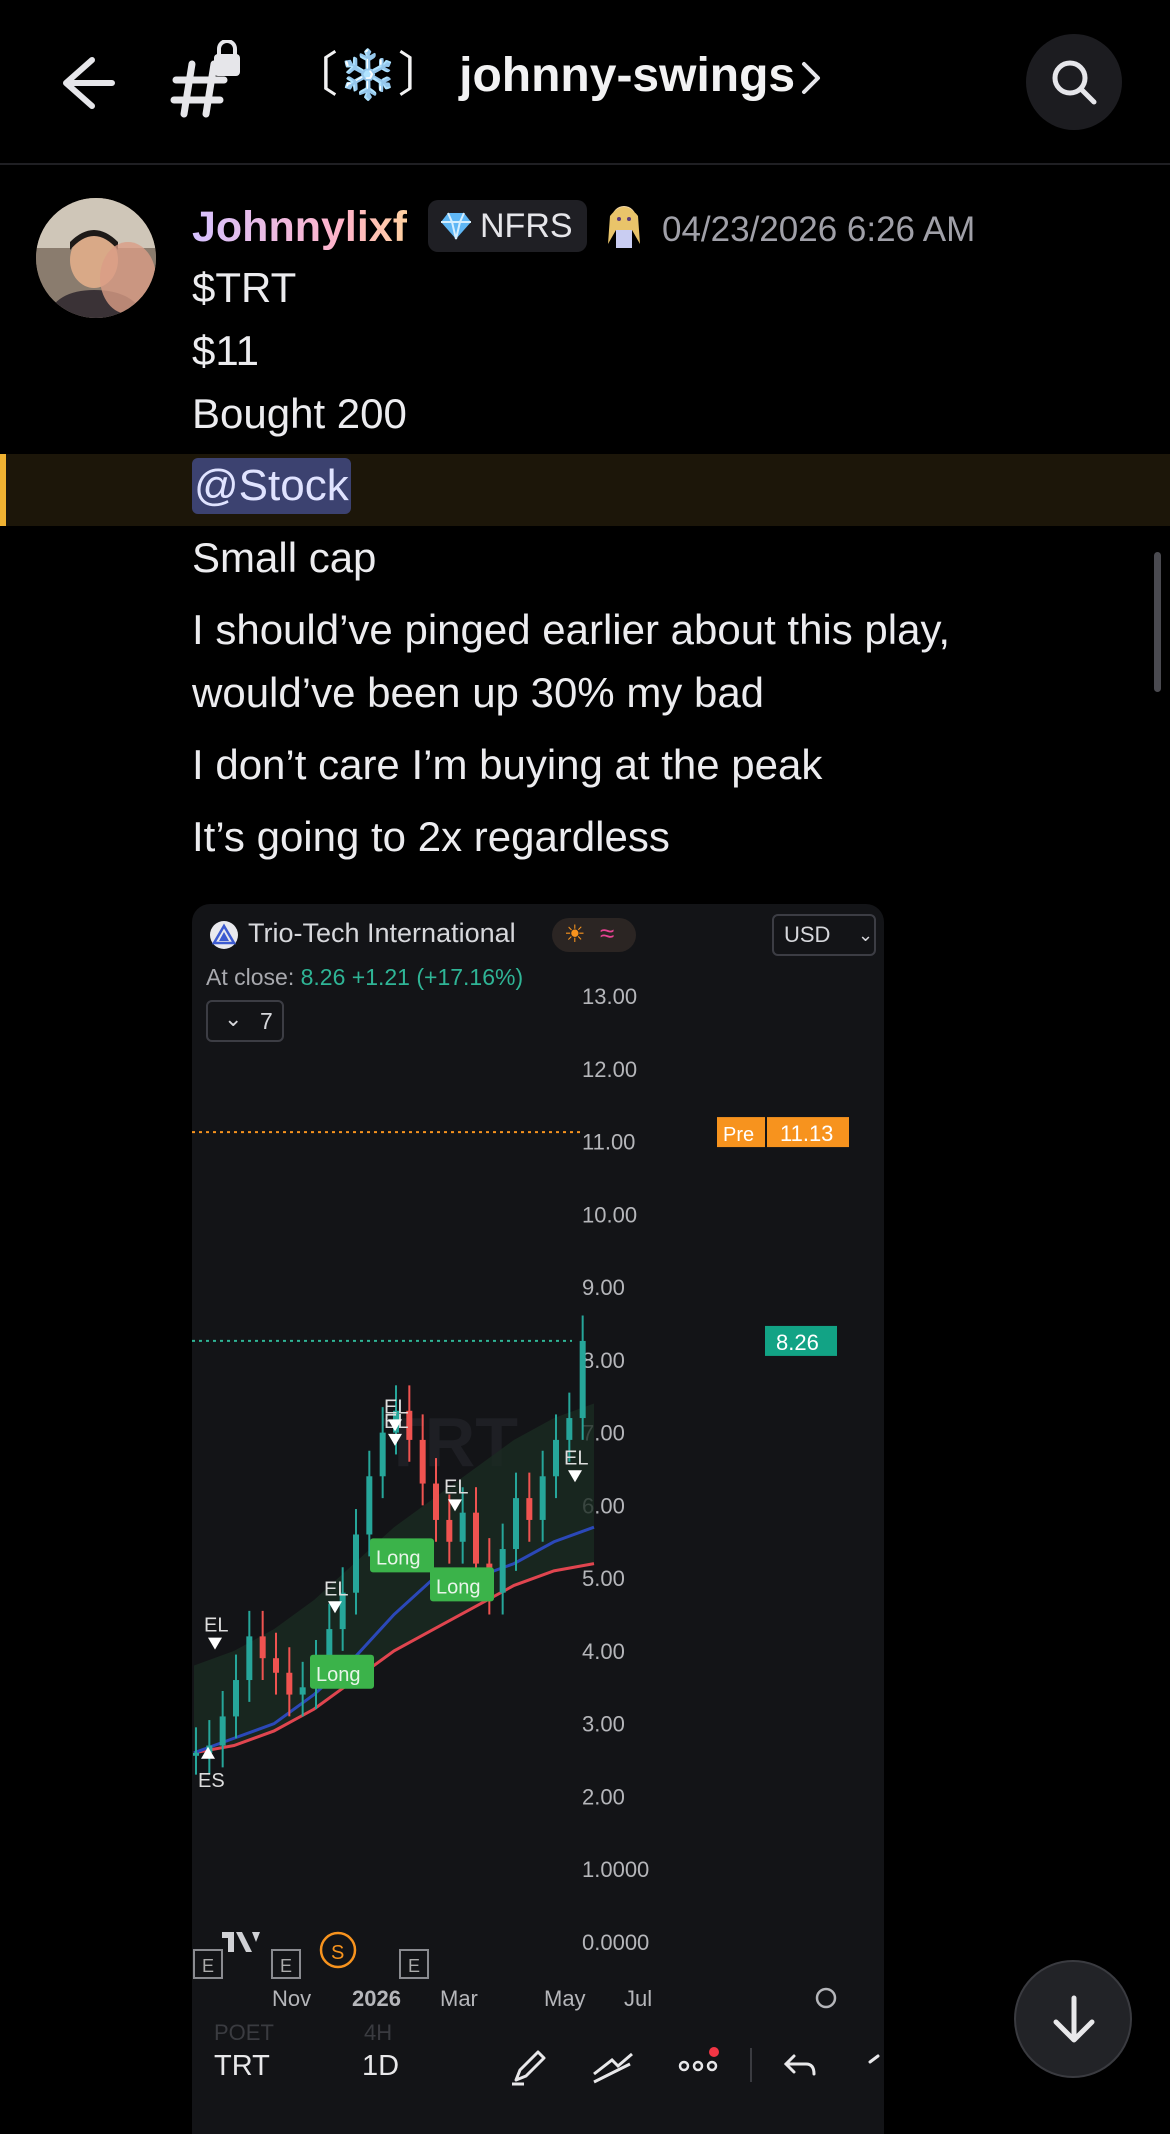 The image size is (1170, 2134). I want to click on search-icon, so click(1074, 82).